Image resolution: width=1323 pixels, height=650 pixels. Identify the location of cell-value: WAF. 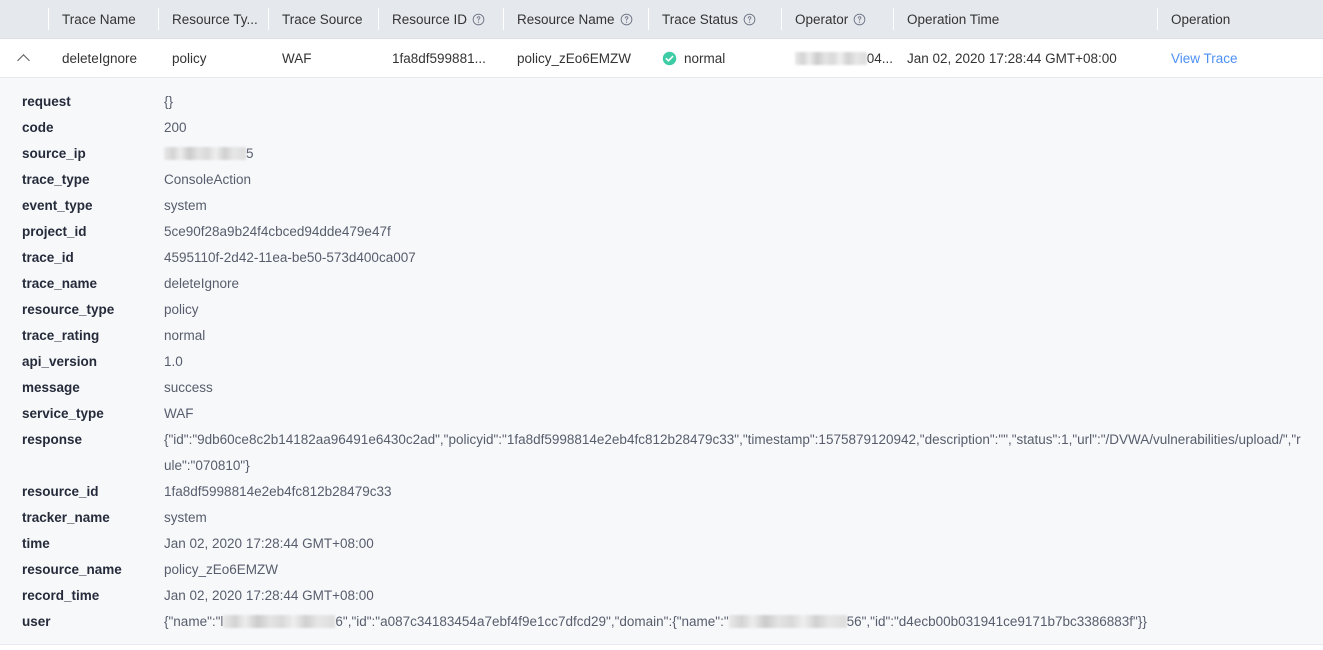
(297, 58).